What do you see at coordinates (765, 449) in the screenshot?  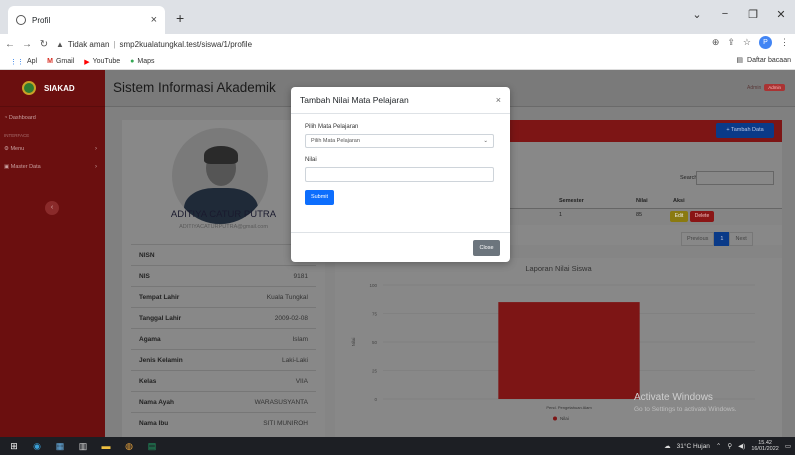 I see `clock-date: 16/01/2022` at bounding box center [765, 449].